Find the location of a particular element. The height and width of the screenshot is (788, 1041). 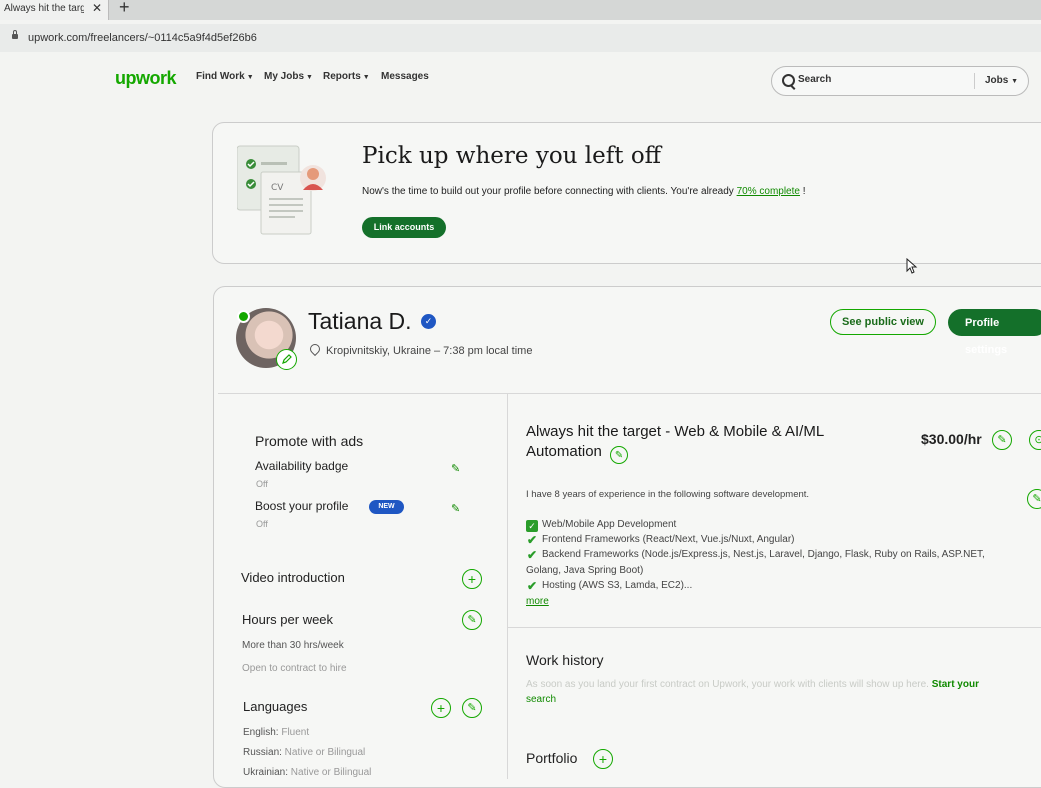

show-more-link: more is located at coordinates (537, 601).